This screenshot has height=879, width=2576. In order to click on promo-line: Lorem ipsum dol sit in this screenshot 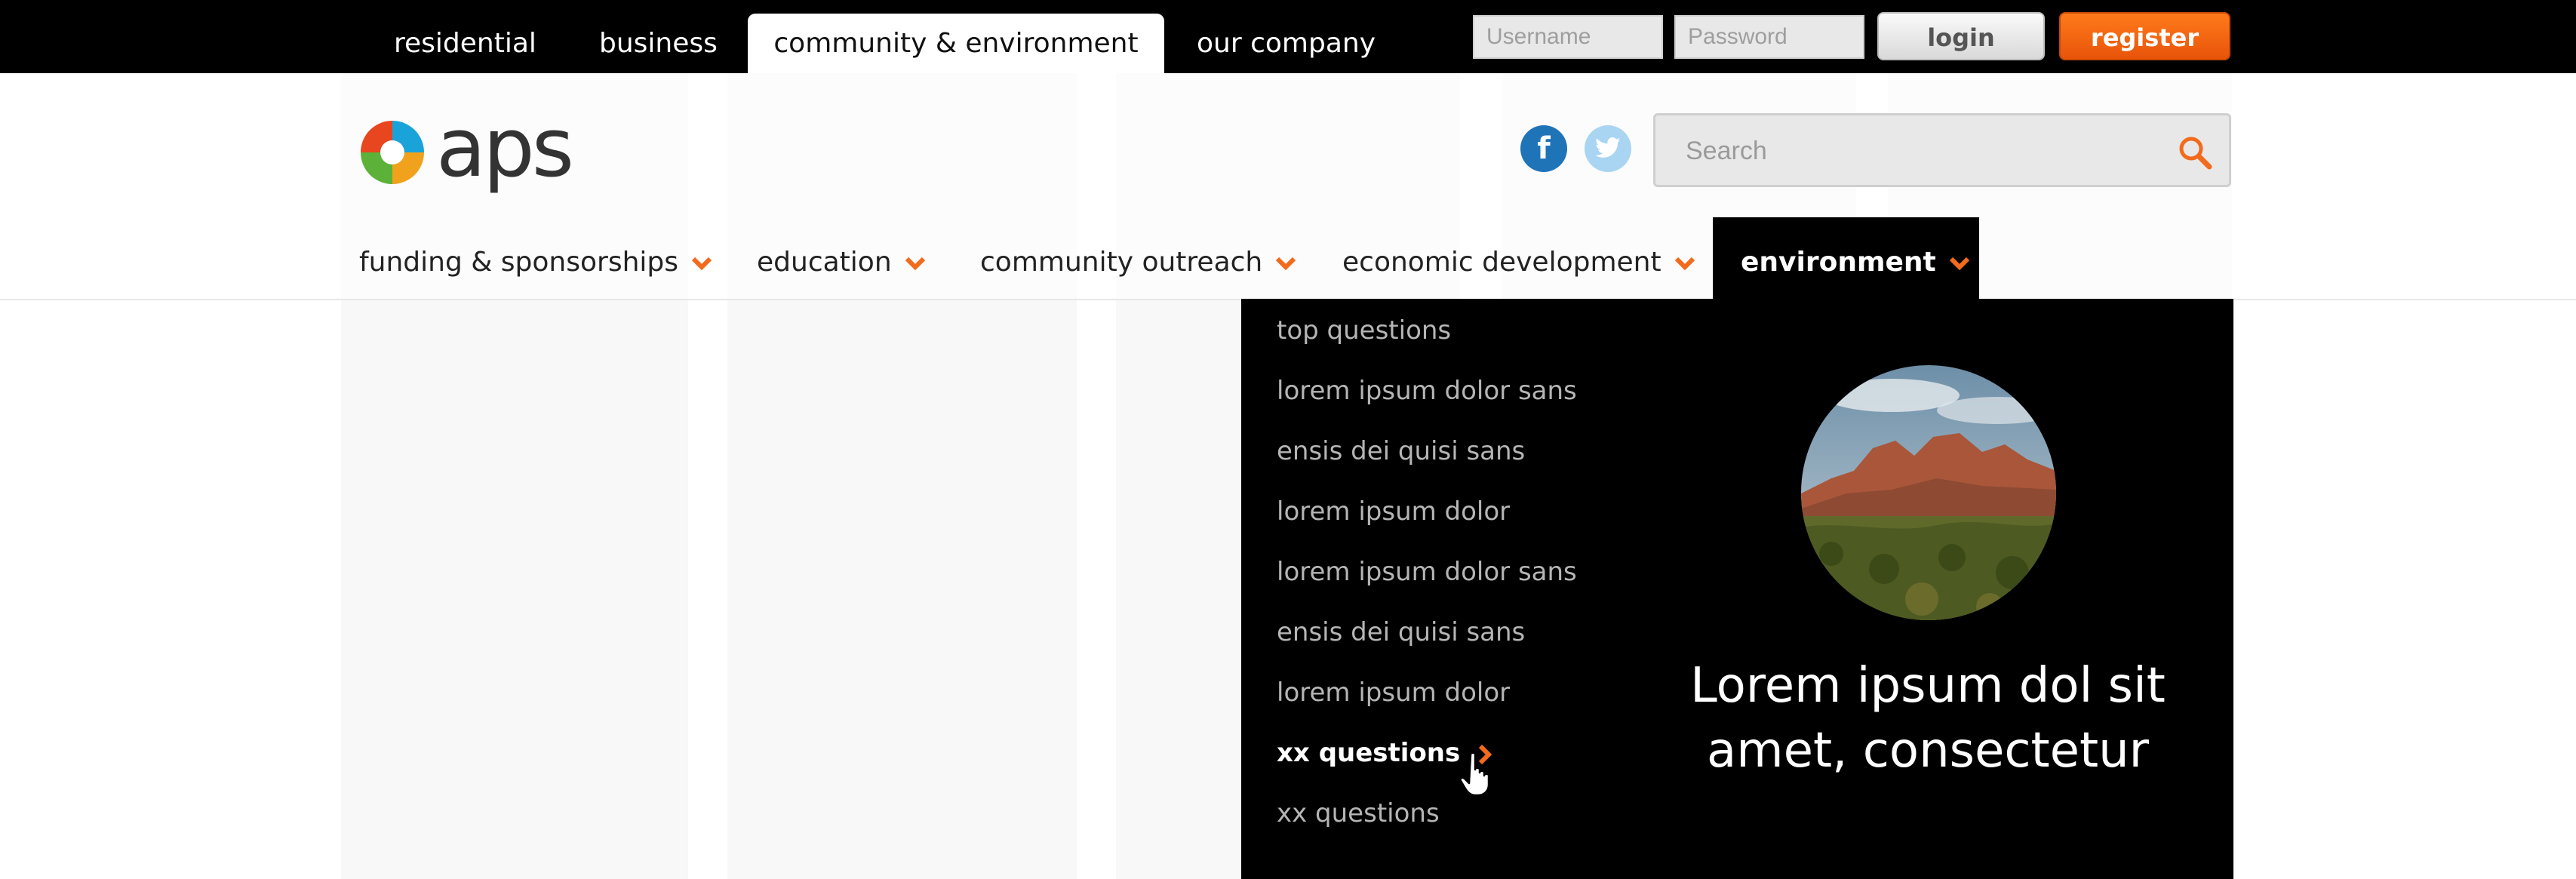, I will do `click(1928, 686)`.